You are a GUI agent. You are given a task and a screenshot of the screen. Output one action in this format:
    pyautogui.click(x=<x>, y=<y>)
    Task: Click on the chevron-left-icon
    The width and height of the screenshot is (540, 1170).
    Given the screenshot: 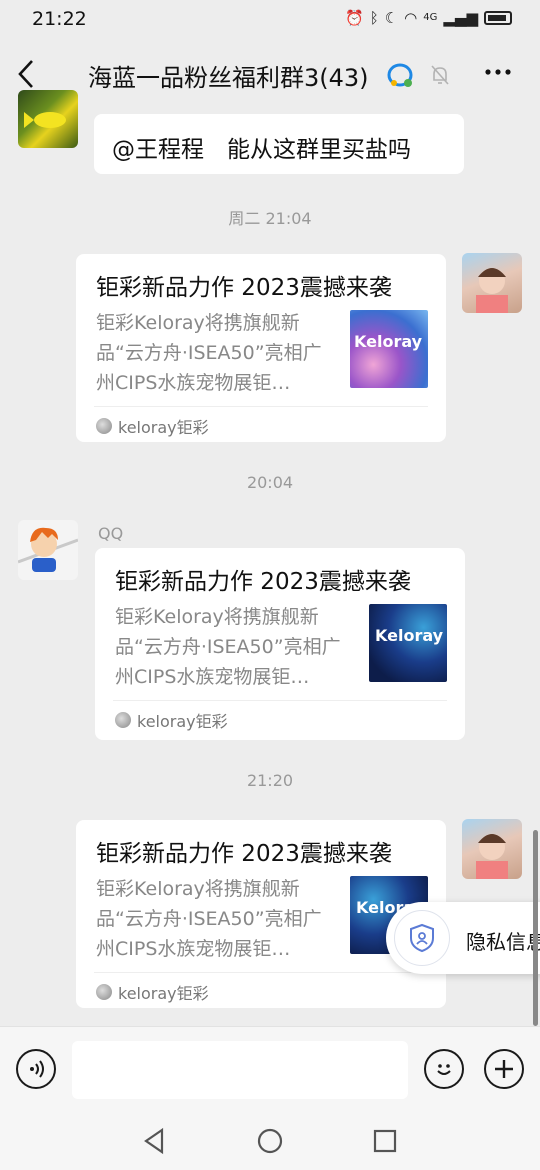 What is the action you would take?
    pyautogui.click(x=25, y=74)
    